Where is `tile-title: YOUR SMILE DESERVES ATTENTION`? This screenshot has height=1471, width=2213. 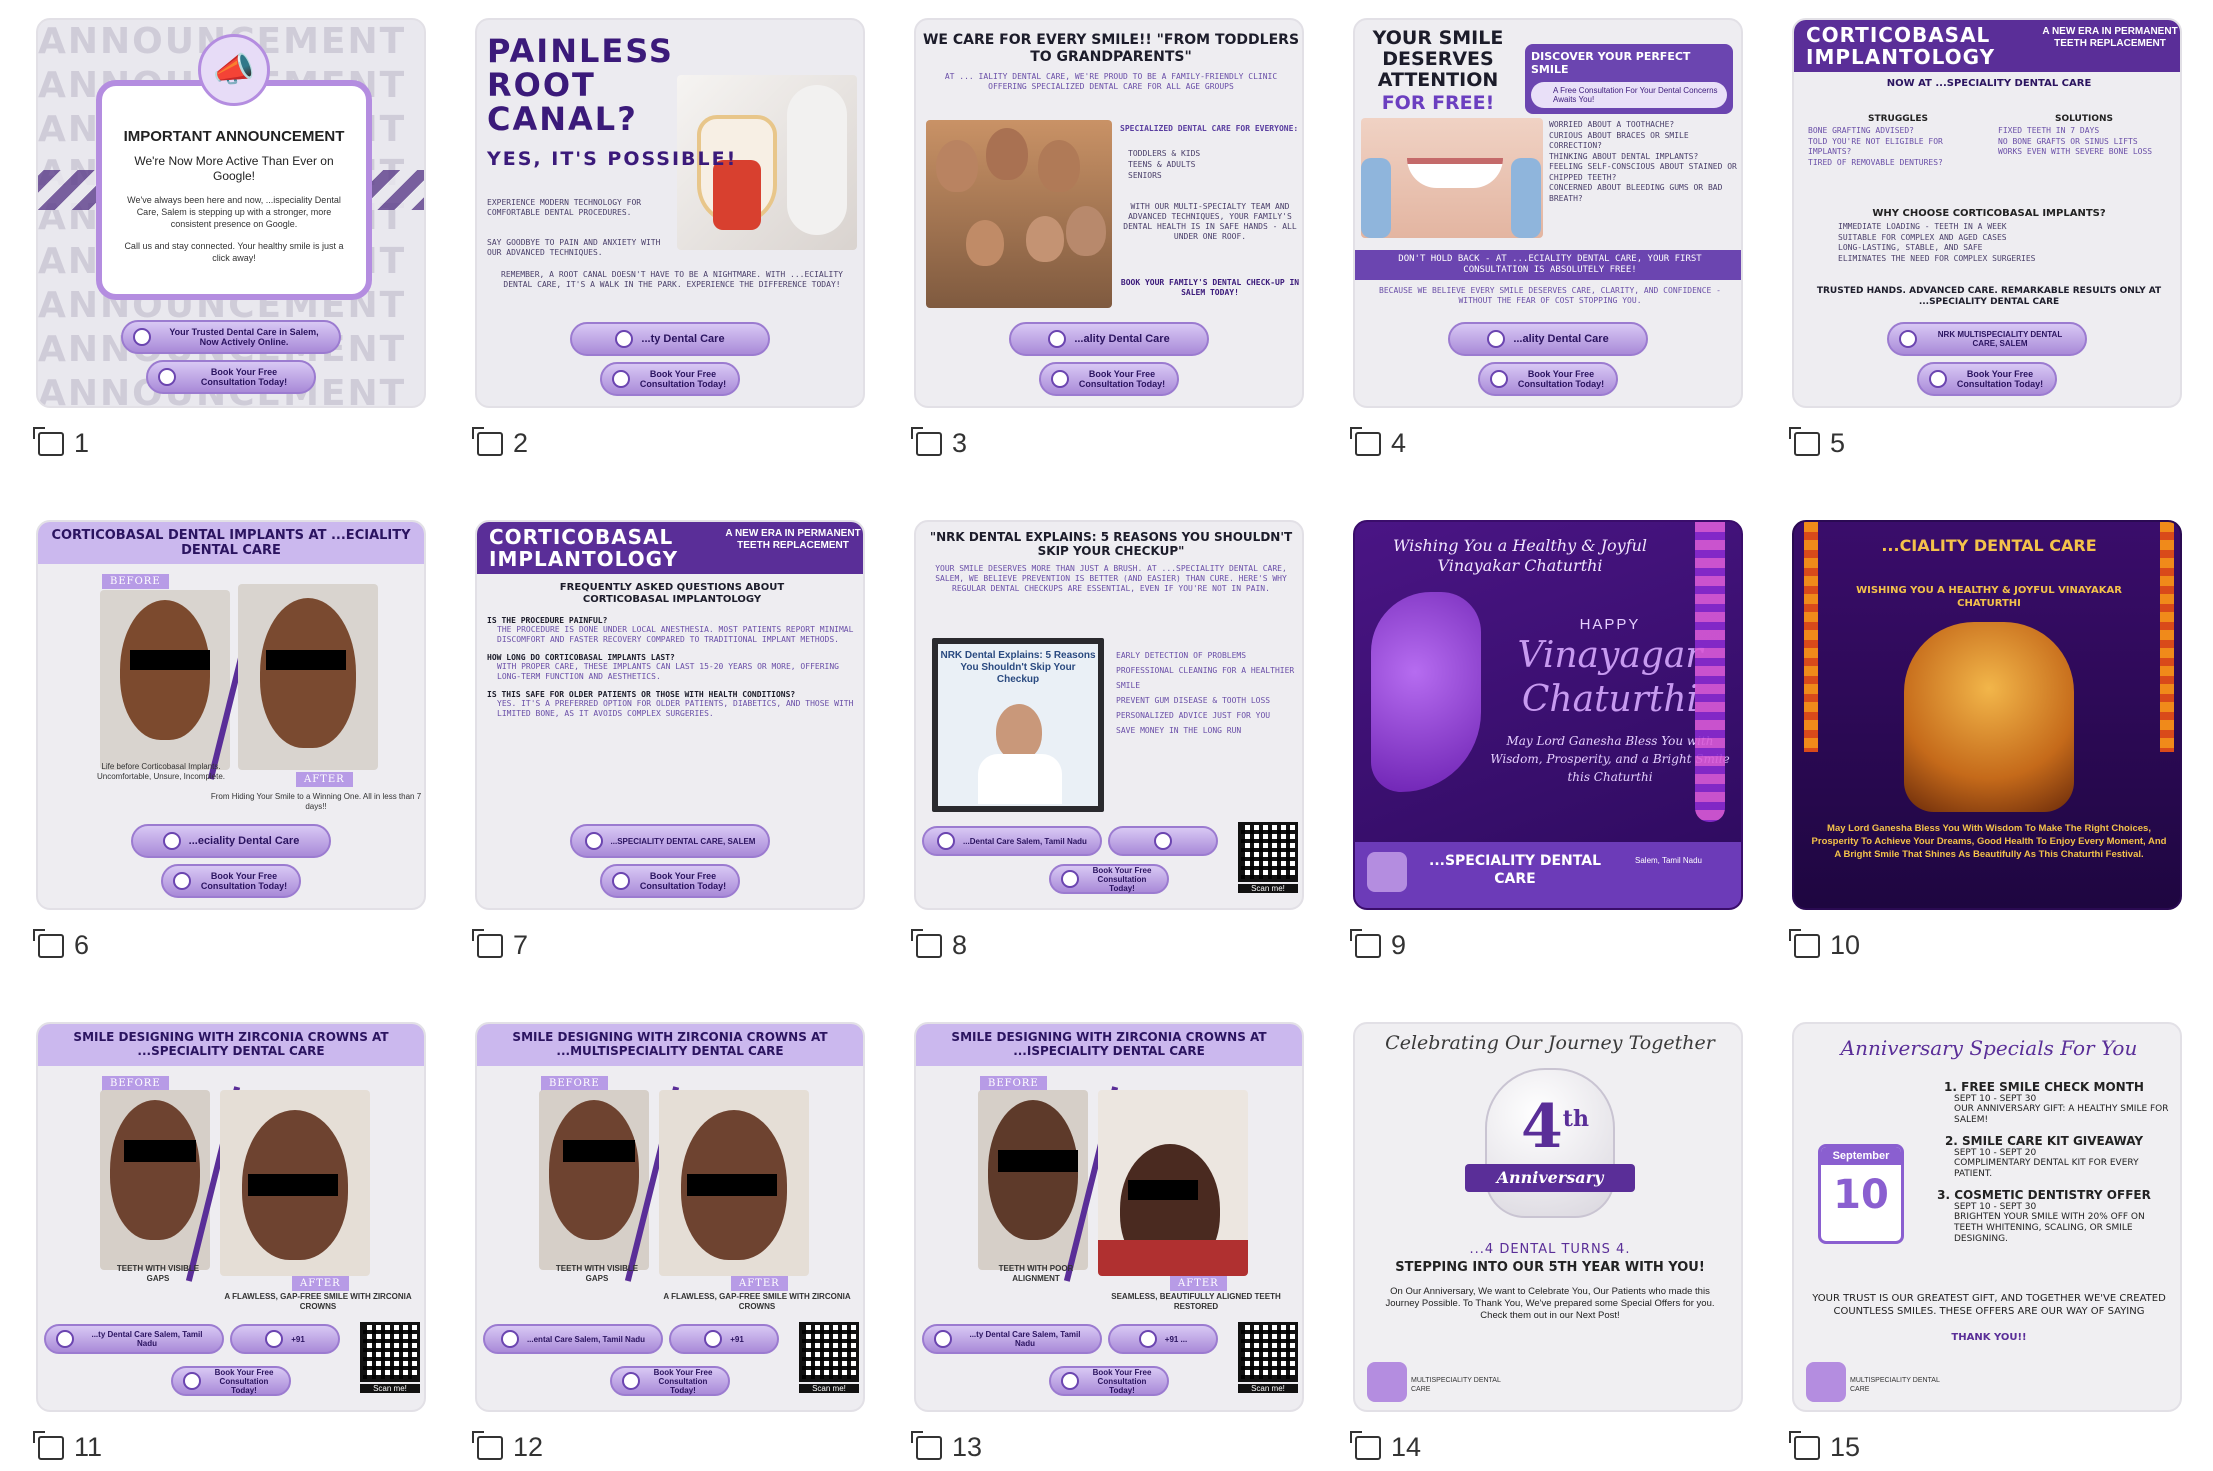 tile-title: YOUR SMILE DESERVES ATTENTION is located at coordinates (1438, 59).